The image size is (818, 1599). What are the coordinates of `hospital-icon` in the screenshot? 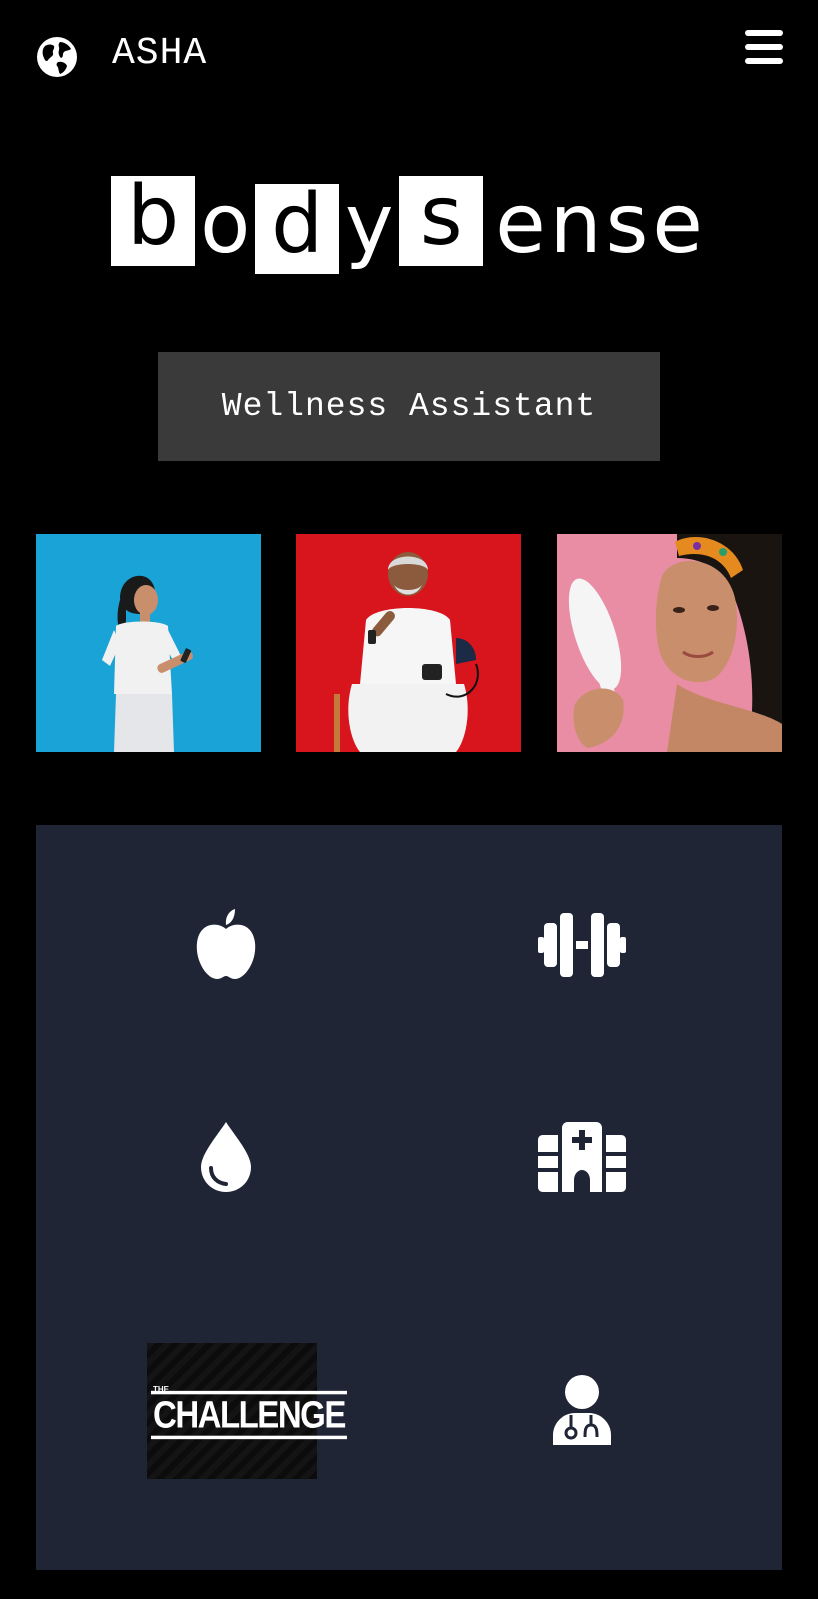 It's located at (582, 1157).